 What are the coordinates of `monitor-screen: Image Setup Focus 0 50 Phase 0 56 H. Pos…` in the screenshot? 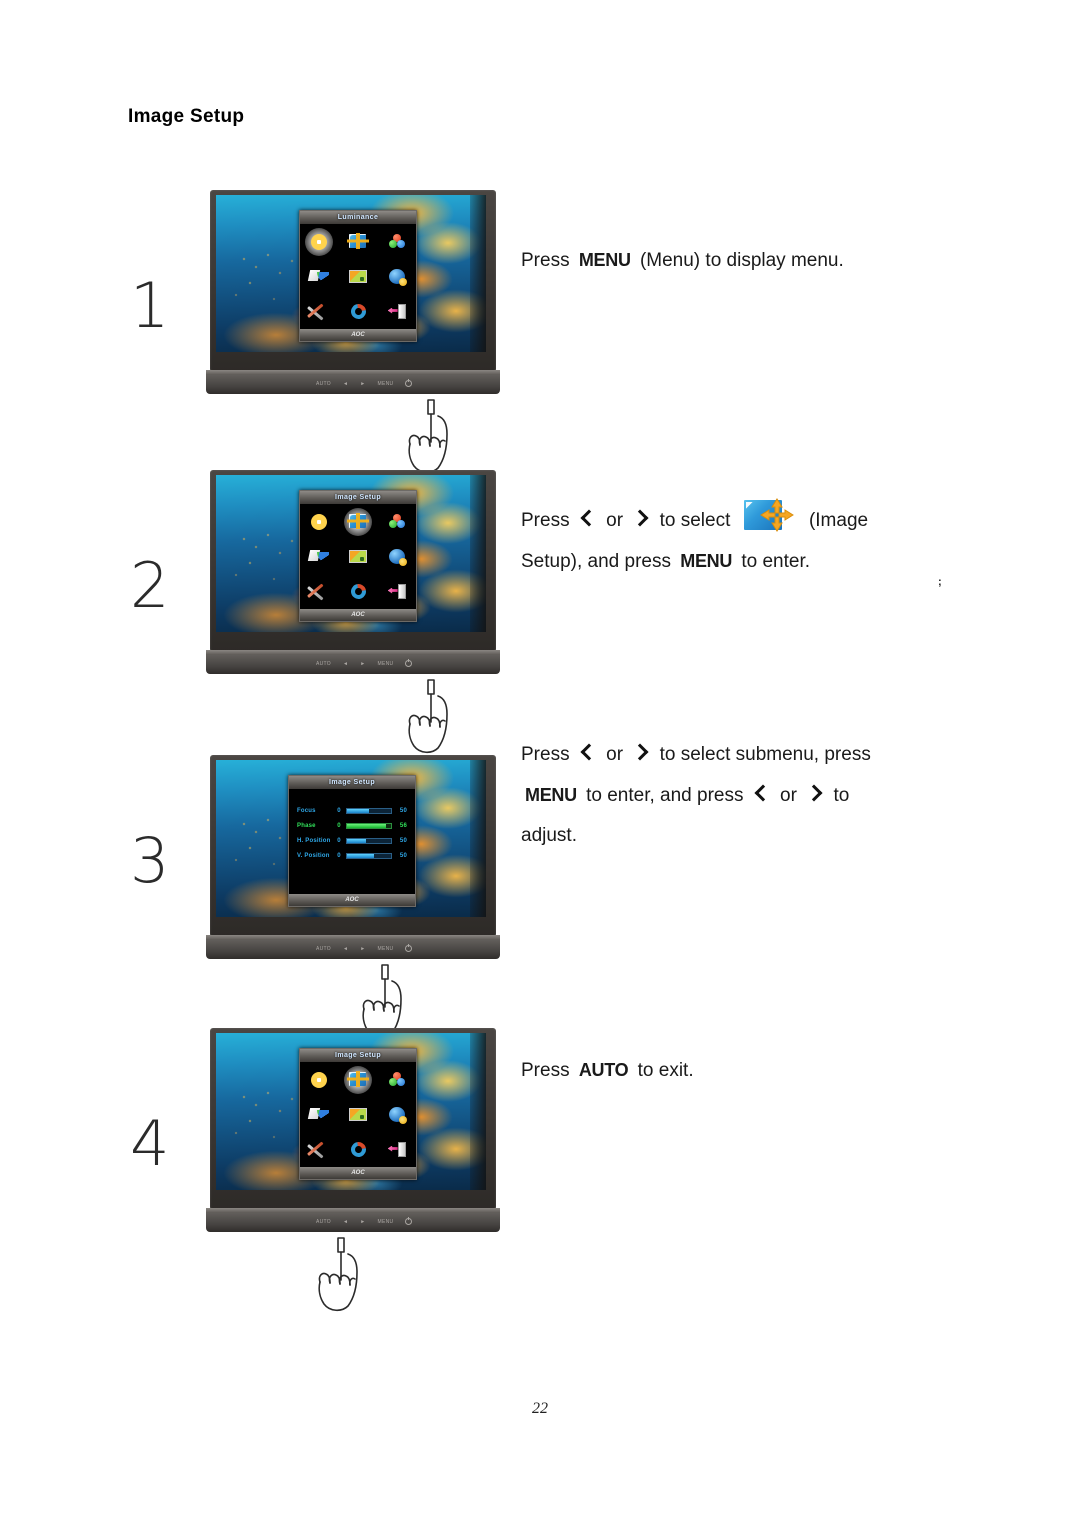 It's located at (351, 838).